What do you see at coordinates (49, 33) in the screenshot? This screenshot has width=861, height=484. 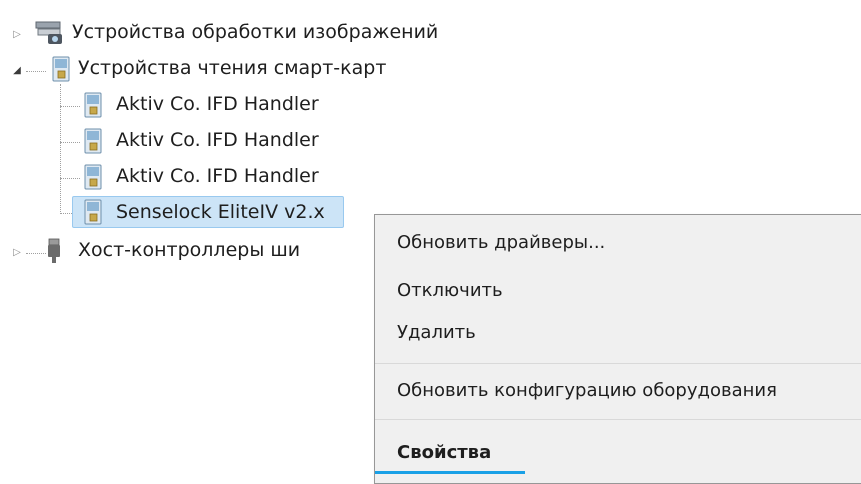 I see `imaging-device-icon` at bounding box center [49, 33].